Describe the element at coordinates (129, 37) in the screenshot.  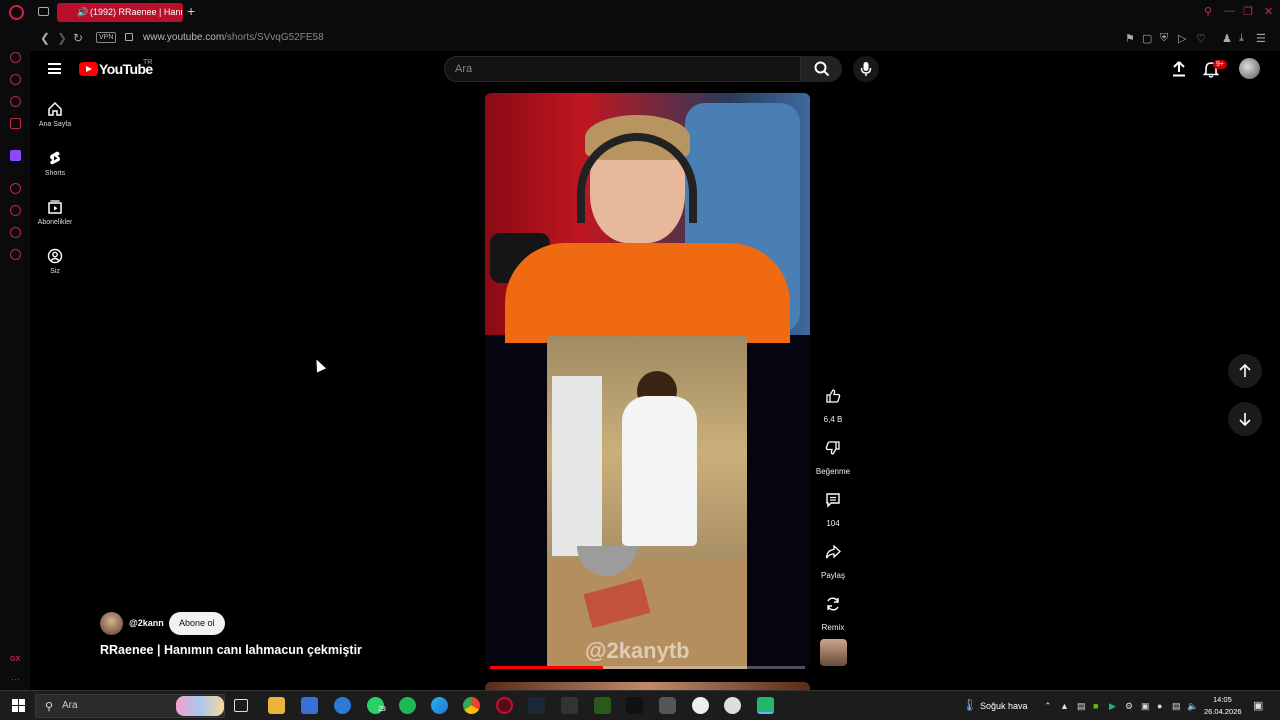
I see `lock-icon` at that location.